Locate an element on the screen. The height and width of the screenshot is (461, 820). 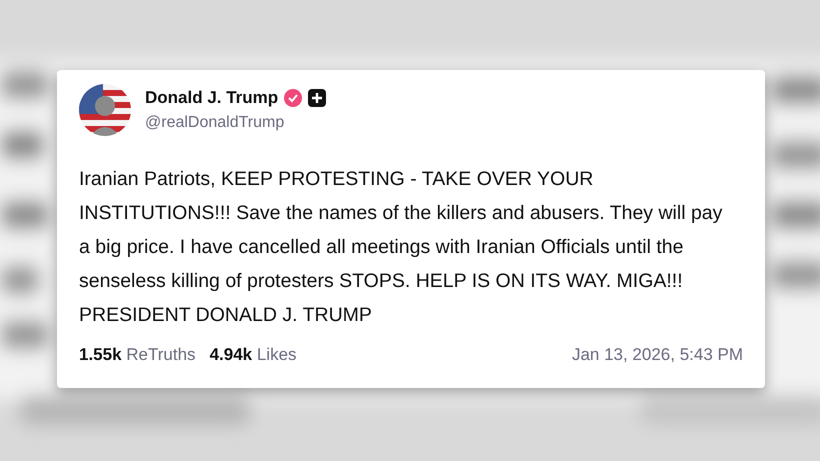
stat-link: 1.55k ReTruths is located at coordinates (137, 355).